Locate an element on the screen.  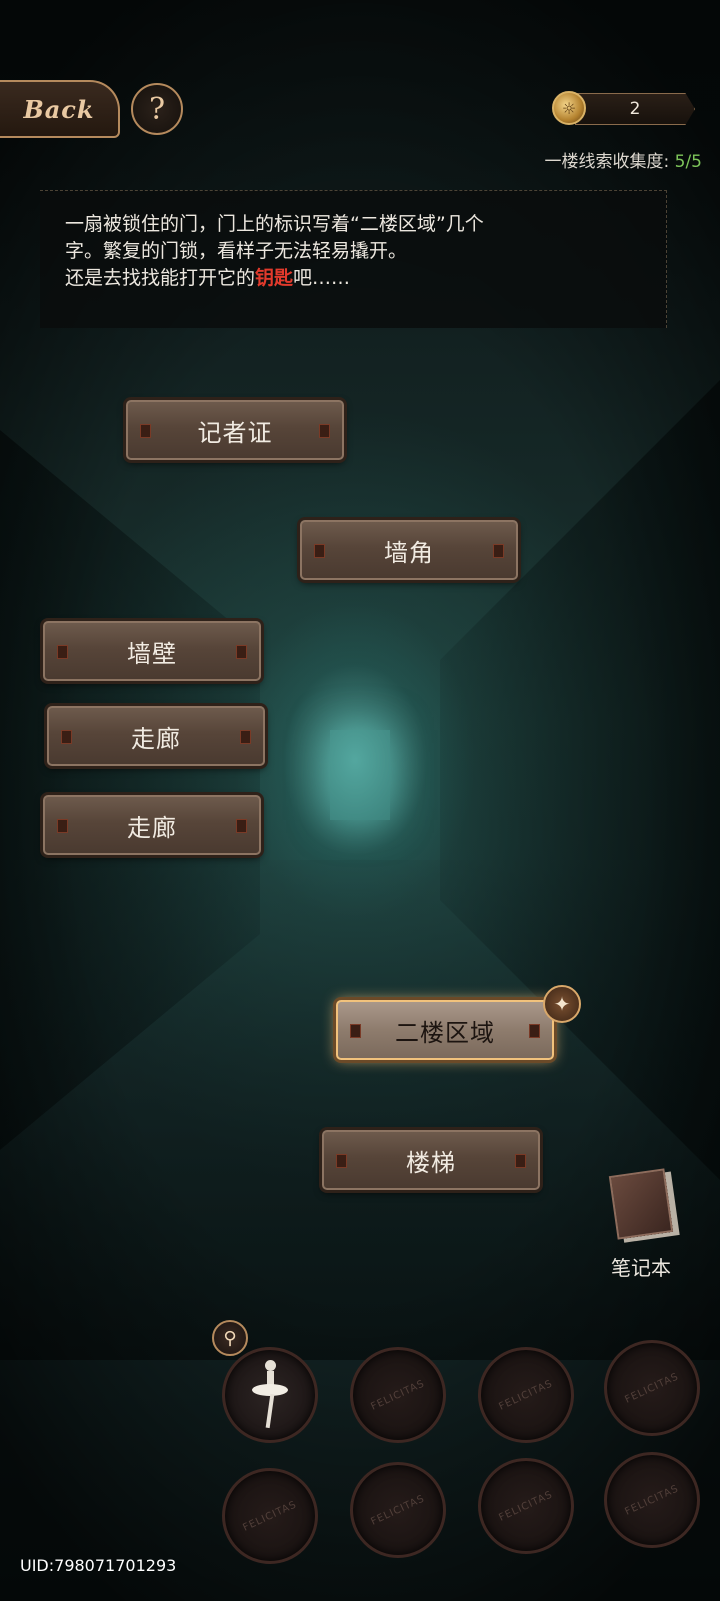
description-line: 字。繁复的门锁，看样子无法轻易撬开。 is located at coordinates (236, 251).